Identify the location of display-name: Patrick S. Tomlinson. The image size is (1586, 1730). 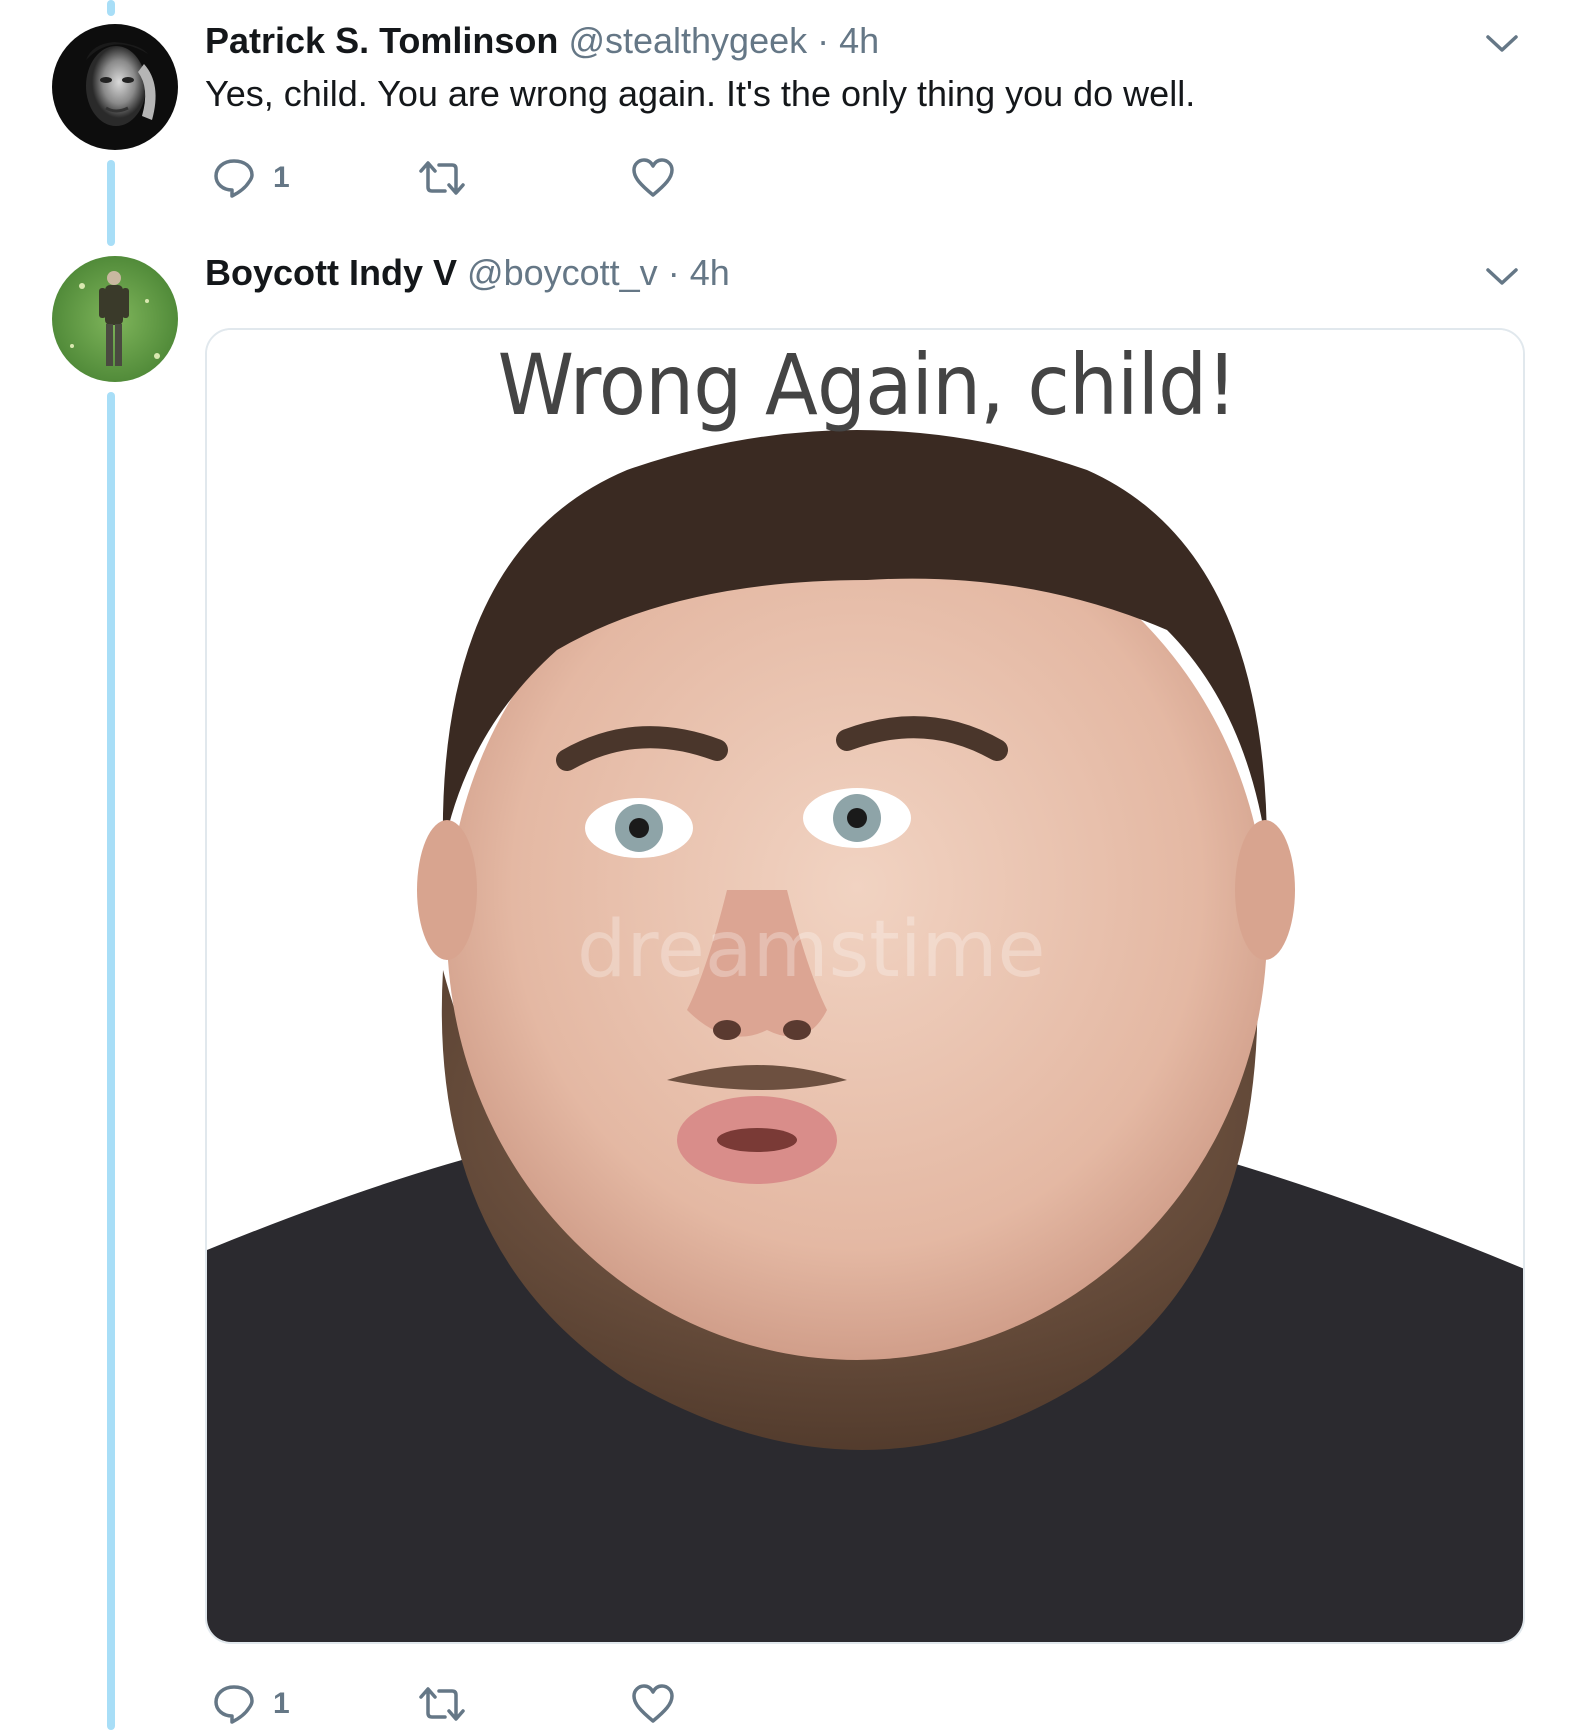
(381, 40).